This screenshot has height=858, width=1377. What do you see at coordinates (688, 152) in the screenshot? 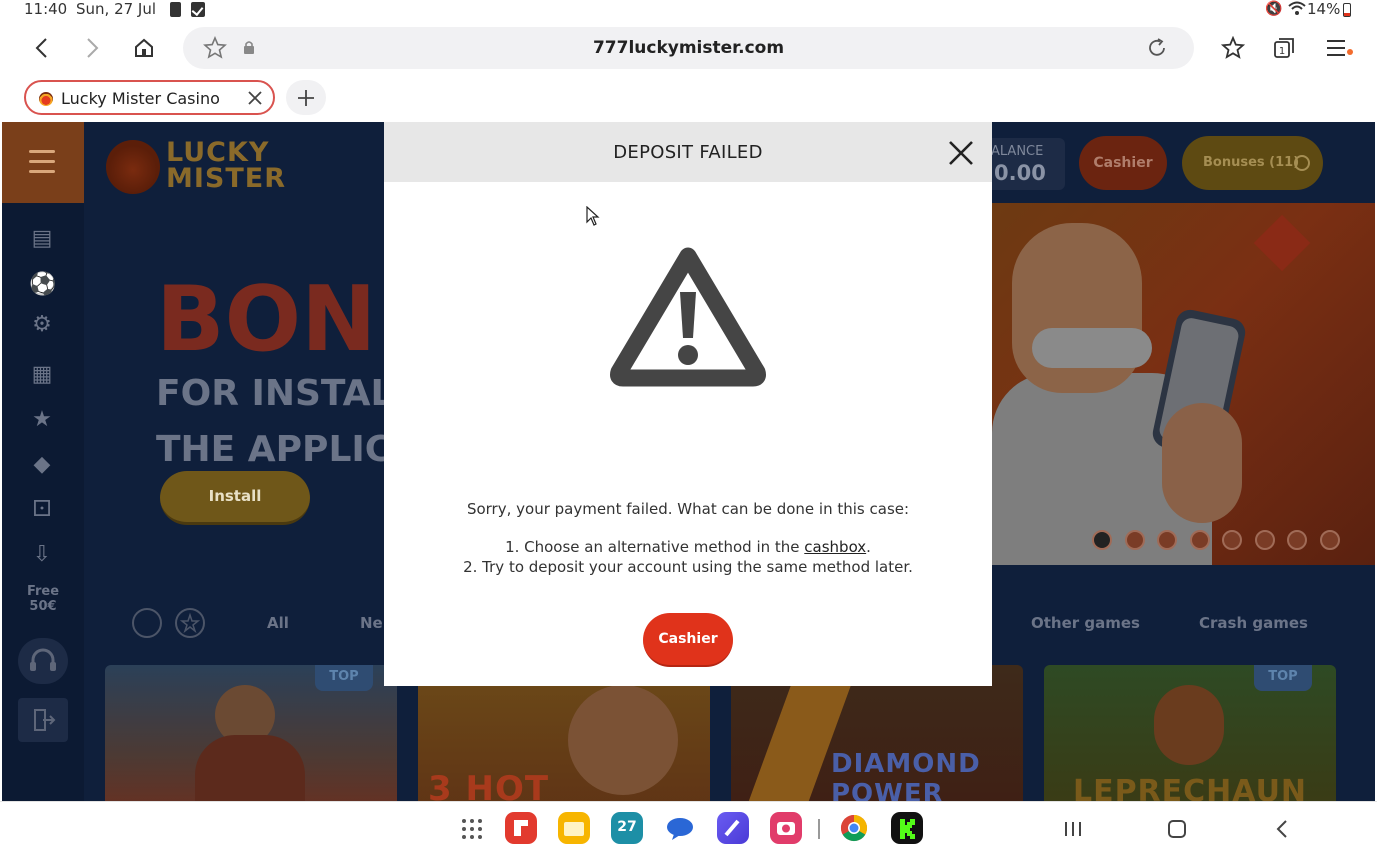
I see `modal-title: DEPOSIT FAILED` at bounding box center [688, 152].